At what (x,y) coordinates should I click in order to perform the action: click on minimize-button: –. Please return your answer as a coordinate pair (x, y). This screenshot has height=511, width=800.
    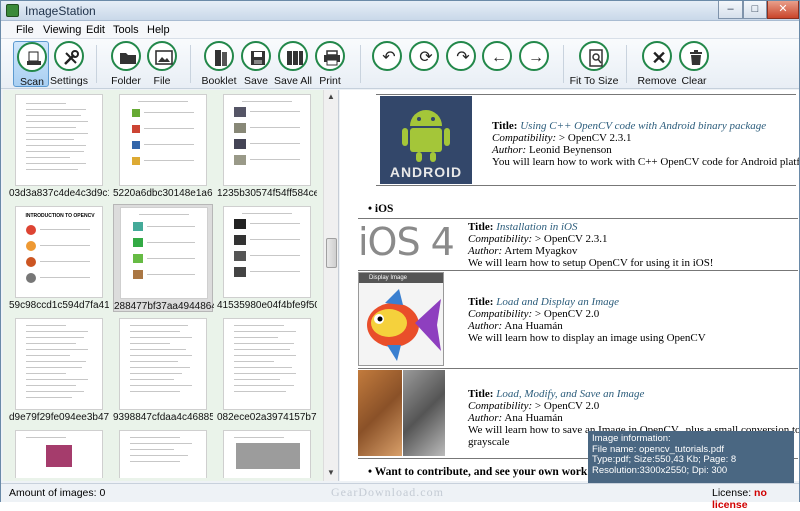
    Looking at the image, I should click on (730, 10).